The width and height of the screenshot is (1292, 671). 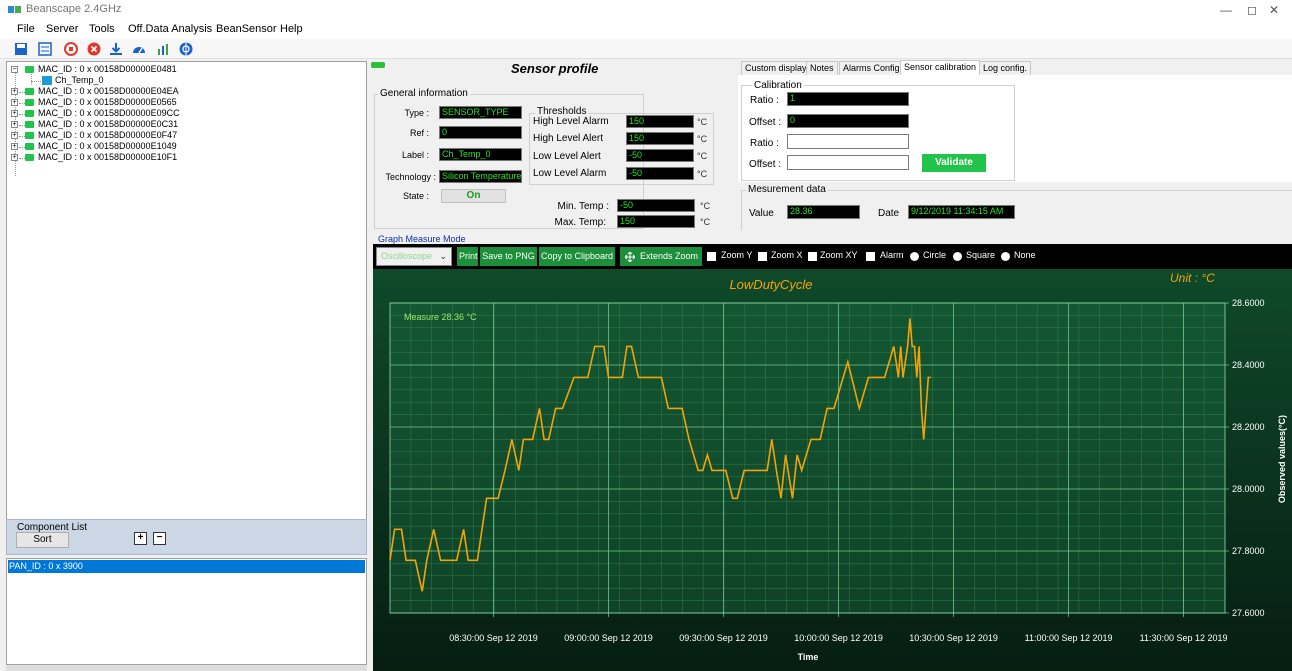 What do you see at coordinates (116, 49) in the screenshot?
I see `download-icon` at bounding box center [116, 49].